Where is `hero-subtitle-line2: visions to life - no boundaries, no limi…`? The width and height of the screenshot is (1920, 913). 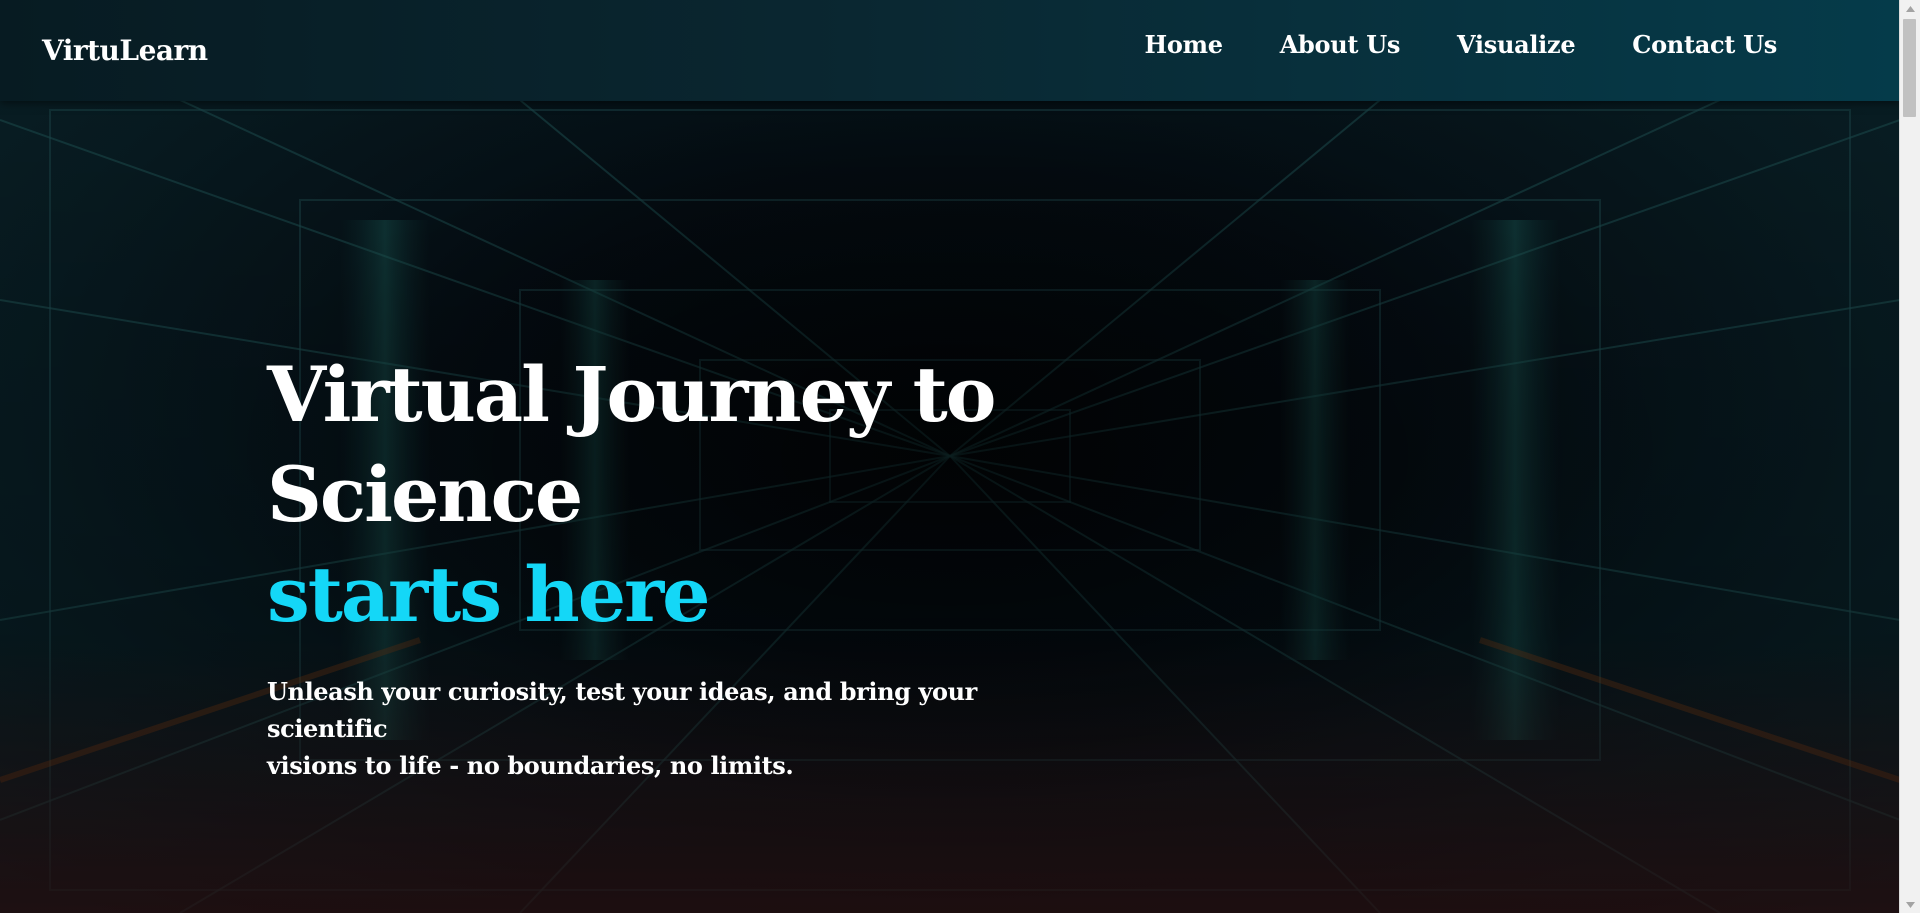
hero-subtitle-line2: visions to life - no boundaries, no limi… is located at coordinates (530, 765).